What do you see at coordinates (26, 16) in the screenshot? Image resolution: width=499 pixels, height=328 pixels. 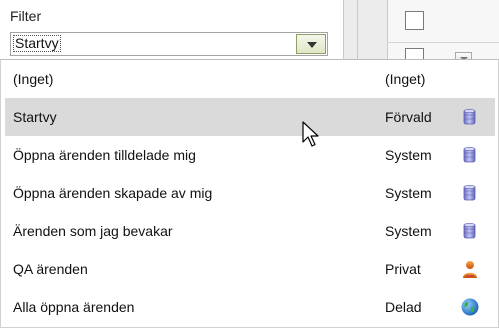 I see `filter-label: Filter` at bounding box center [26, 16].